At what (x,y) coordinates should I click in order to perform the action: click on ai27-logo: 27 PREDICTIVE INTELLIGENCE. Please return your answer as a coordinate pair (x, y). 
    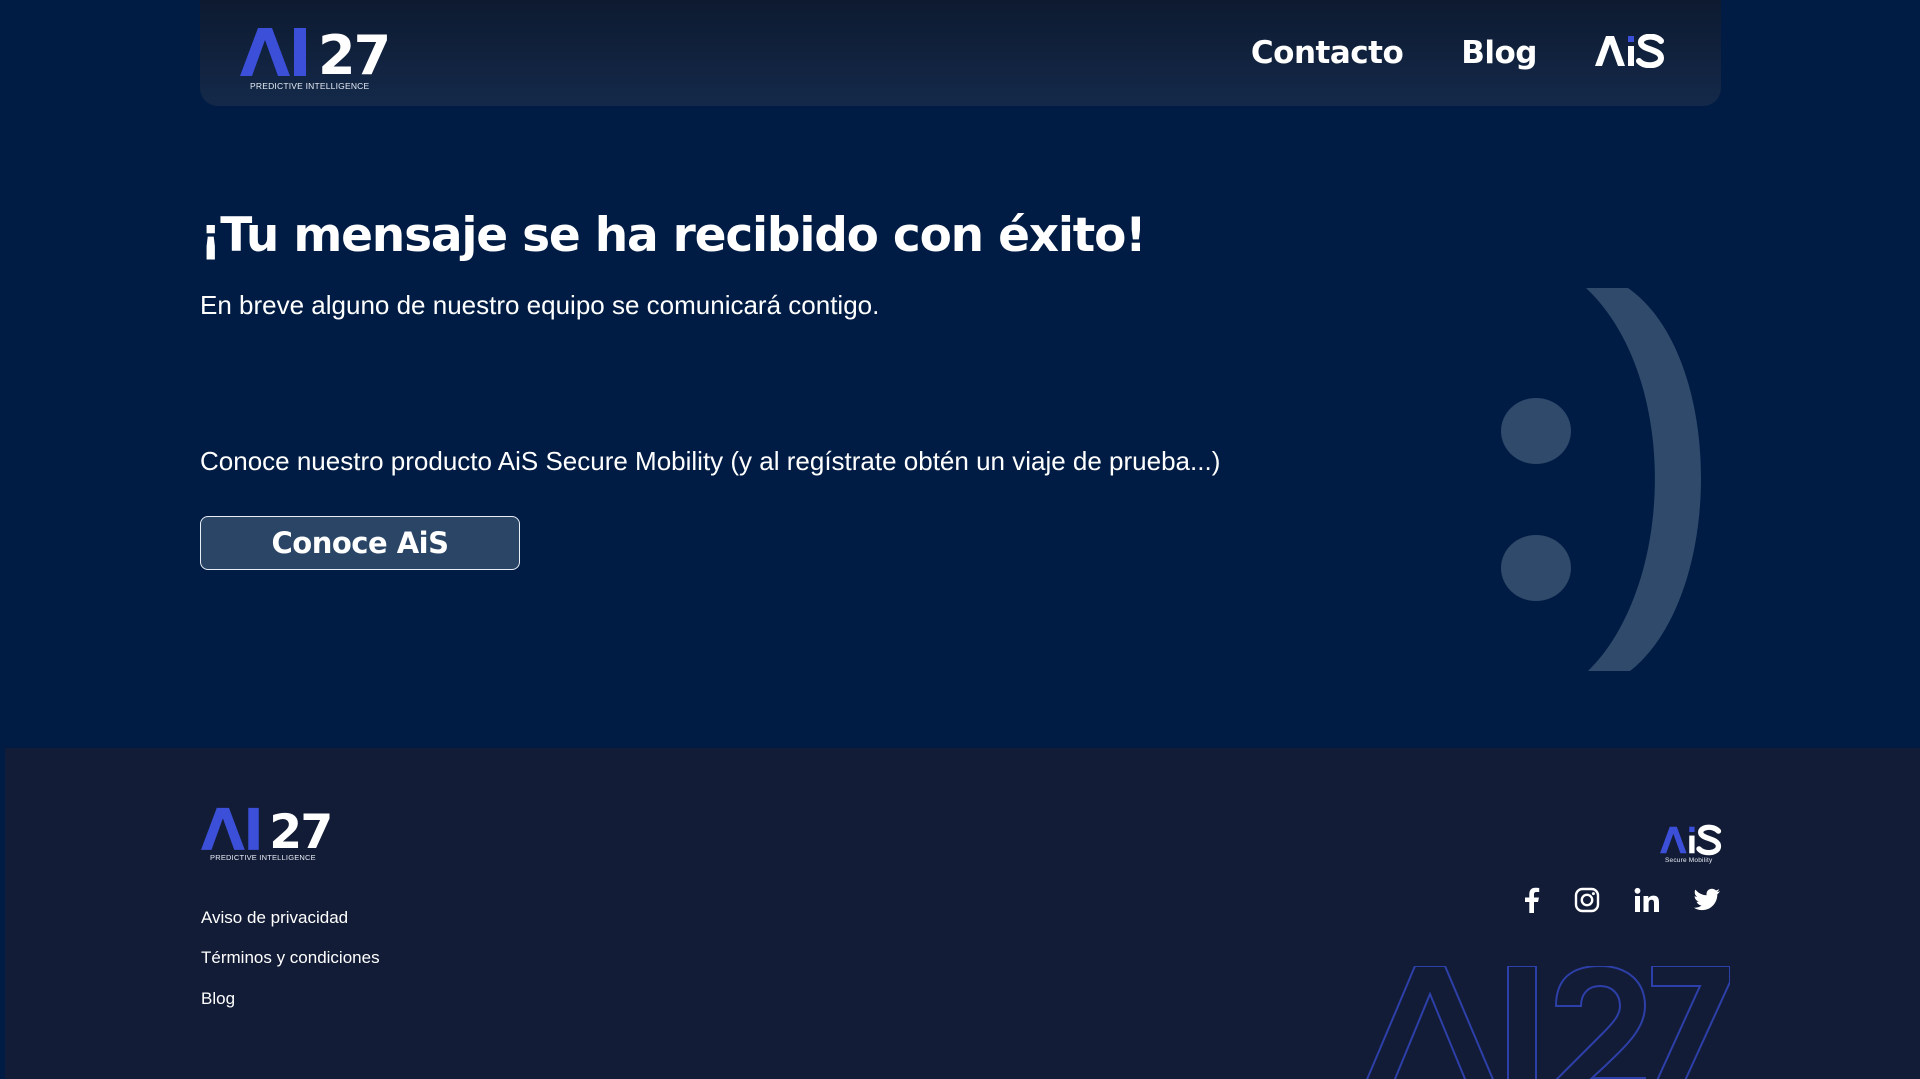
    Looking at the image, I should click on (320, 58).